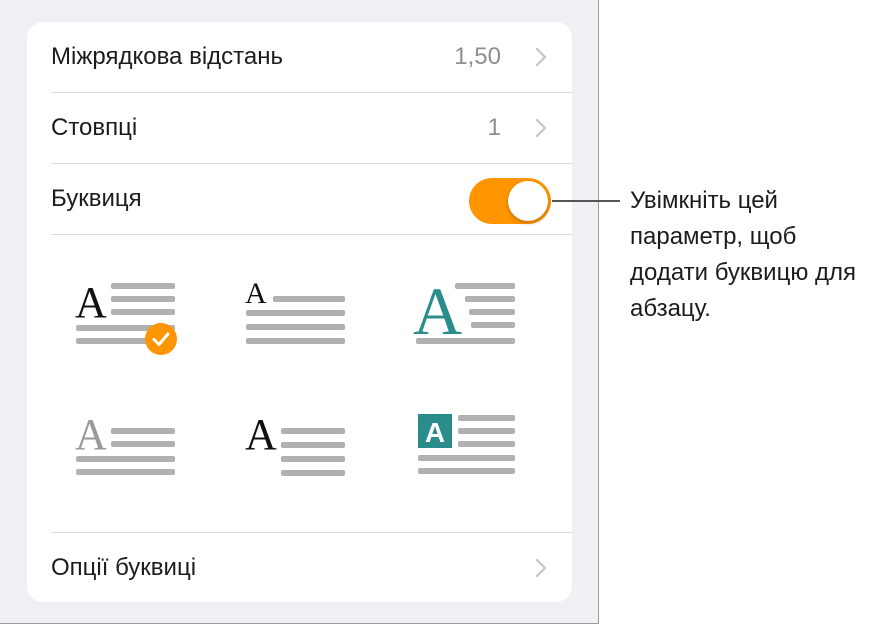 This screenshot has width=870, height=625. I want to click on line-spacing-value: 1,50, so click(477, 56).